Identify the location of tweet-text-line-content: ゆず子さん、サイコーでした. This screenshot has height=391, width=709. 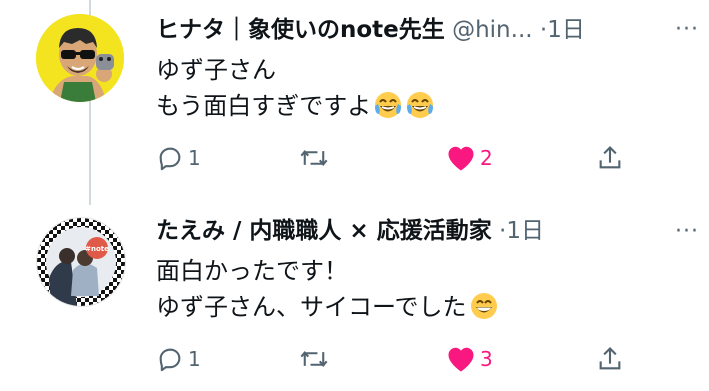
(311, 307).